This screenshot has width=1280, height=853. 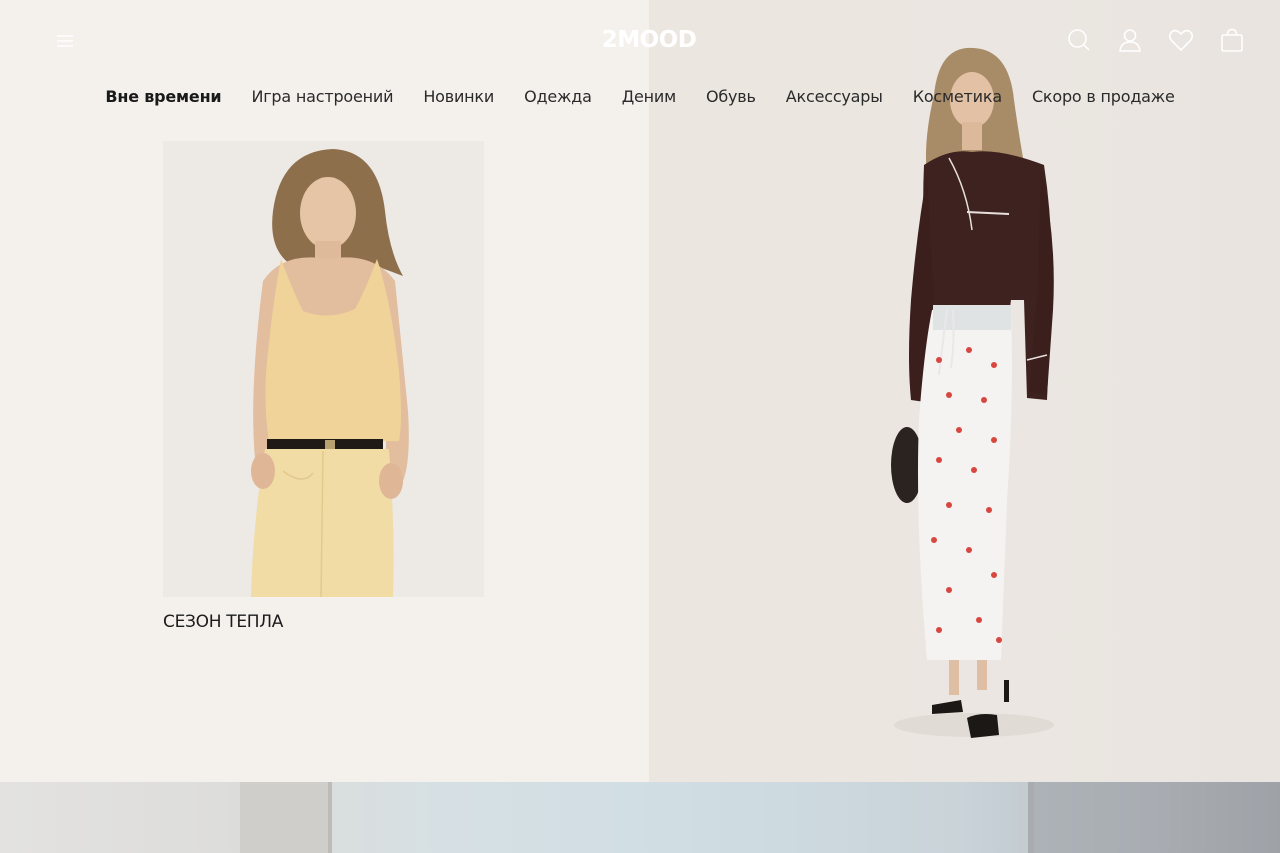 I want to click on header-actions, so click(x=1155, y=40).